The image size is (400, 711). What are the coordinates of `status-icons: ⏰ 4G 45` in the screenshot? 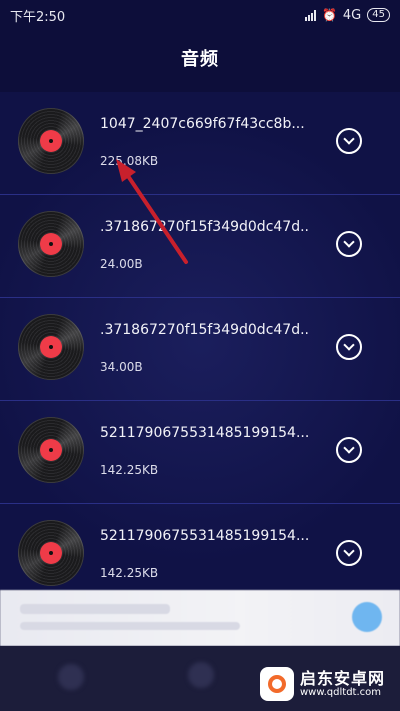 It's located at (347, 15).